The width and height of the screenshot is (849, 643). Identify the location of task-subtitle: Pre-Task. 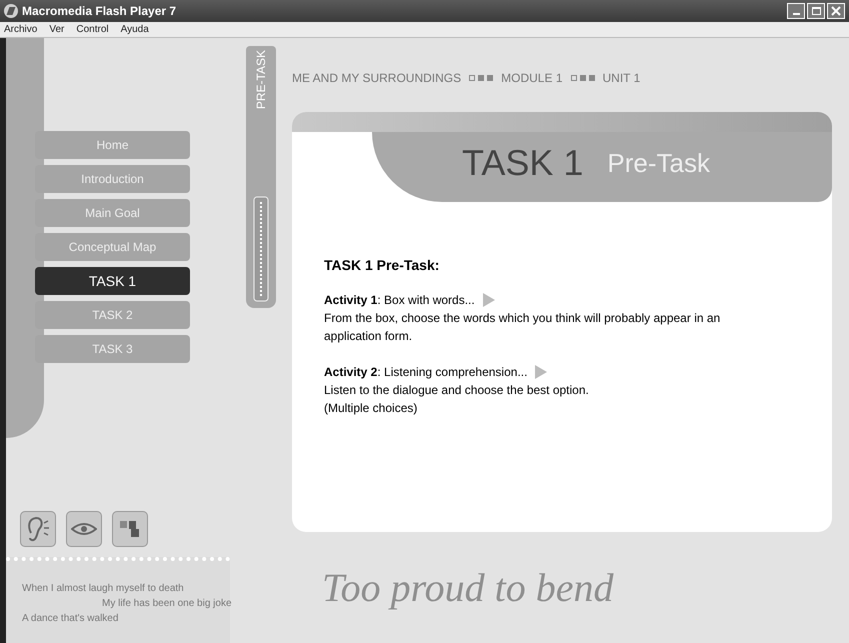
(658, 163).